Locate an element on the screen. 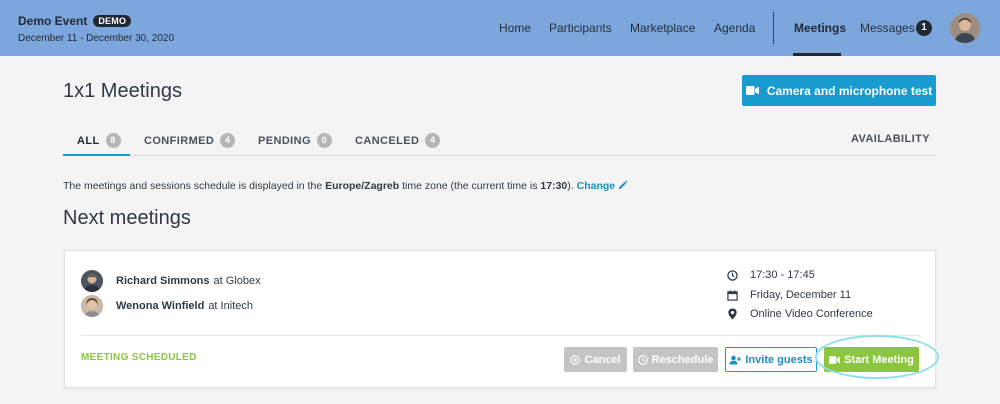  tab-all: ALL 8 is located at coordinates (99, 140).